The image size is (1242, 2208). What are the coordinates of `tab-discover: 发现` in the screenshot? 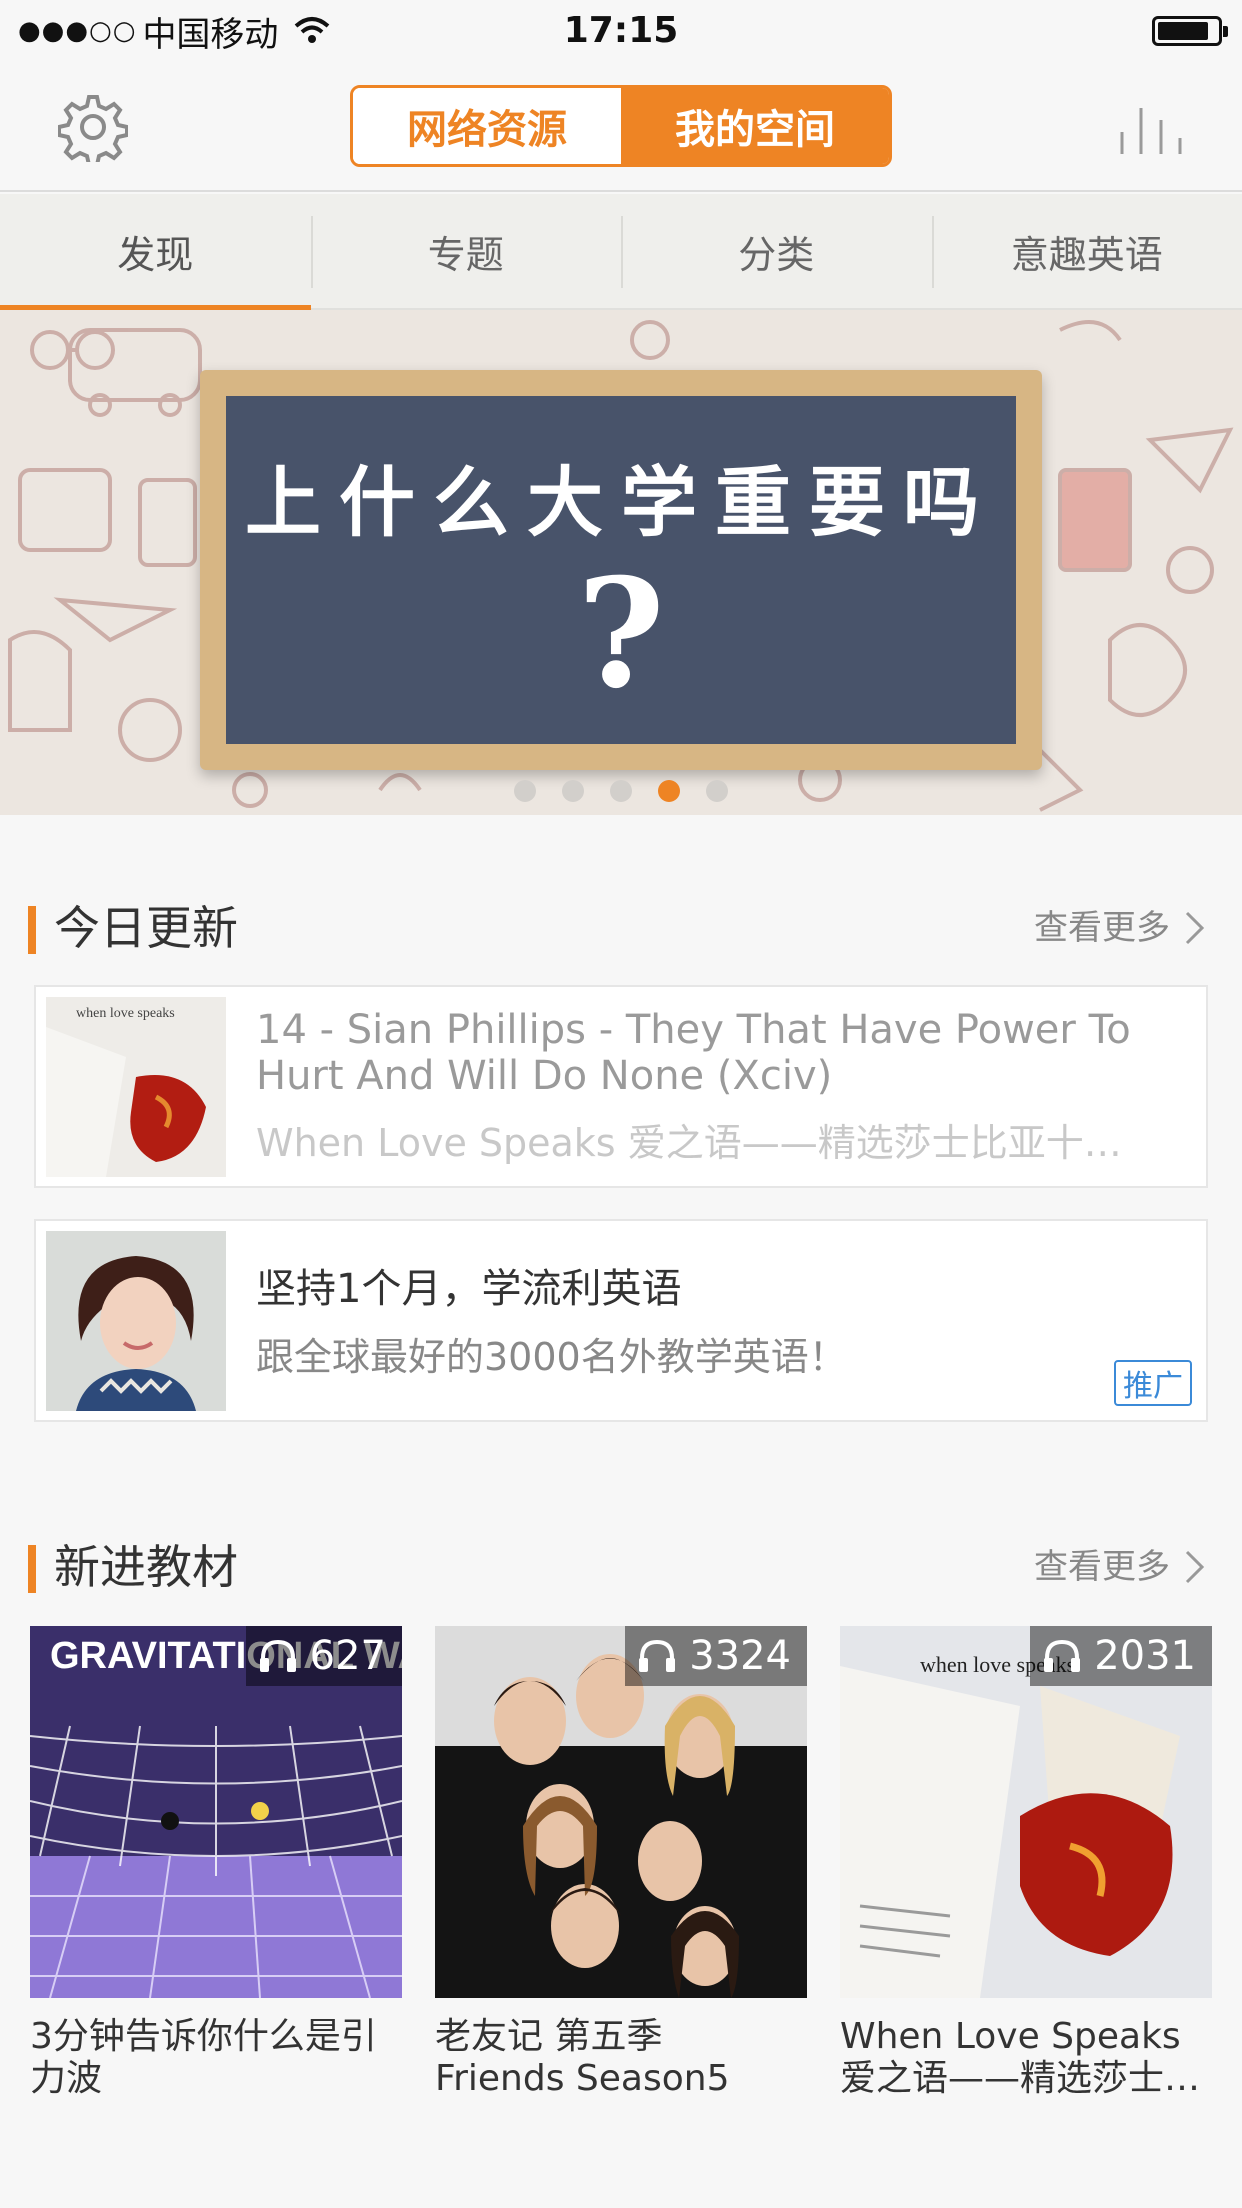 It's located at (155, 252).